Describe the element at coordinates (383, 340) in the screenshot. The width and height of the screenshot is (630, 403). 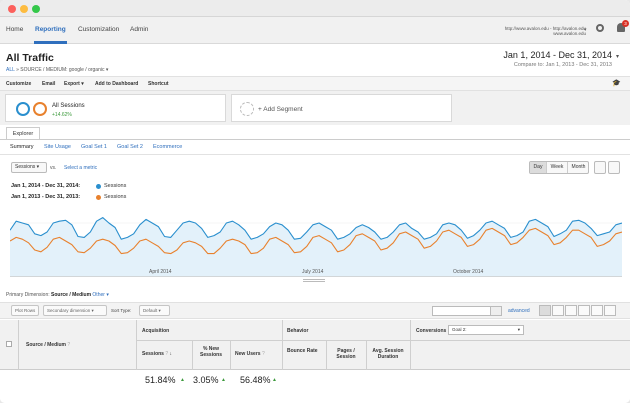
I see `header-group-divider` at that location.